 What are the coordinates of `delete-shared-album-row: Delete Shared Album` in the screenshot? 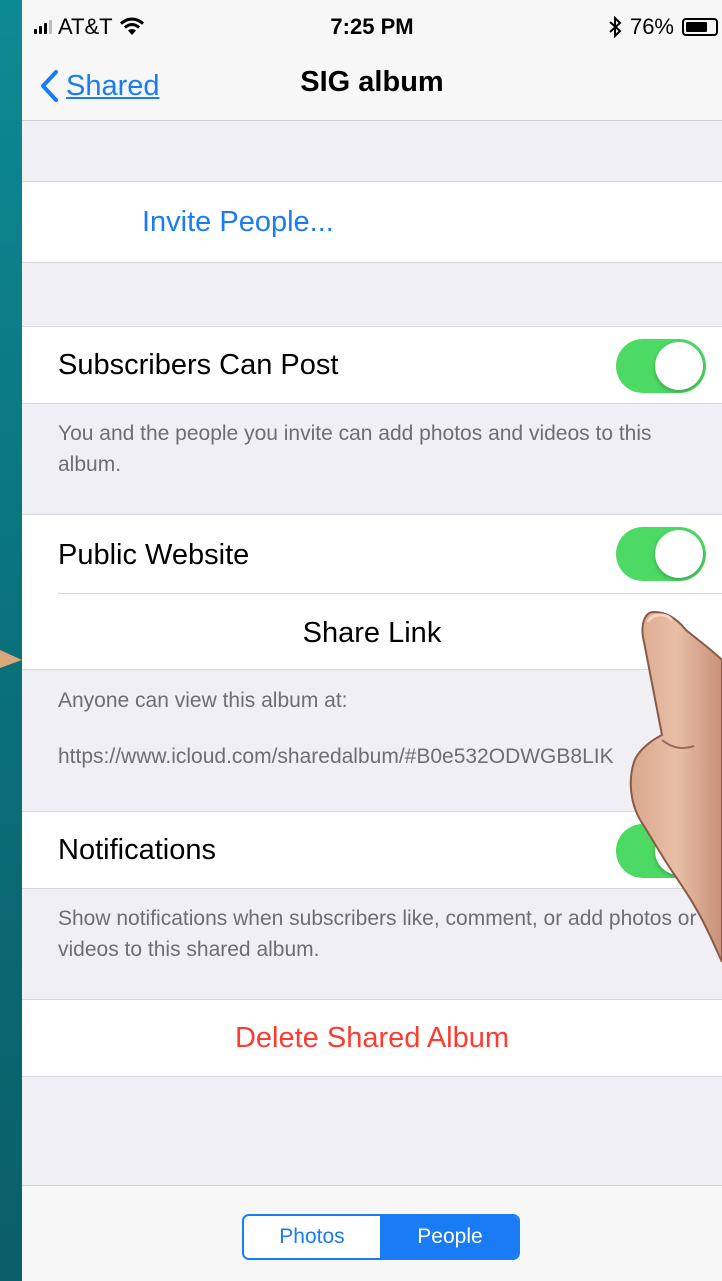 It's located at (372, 1038).